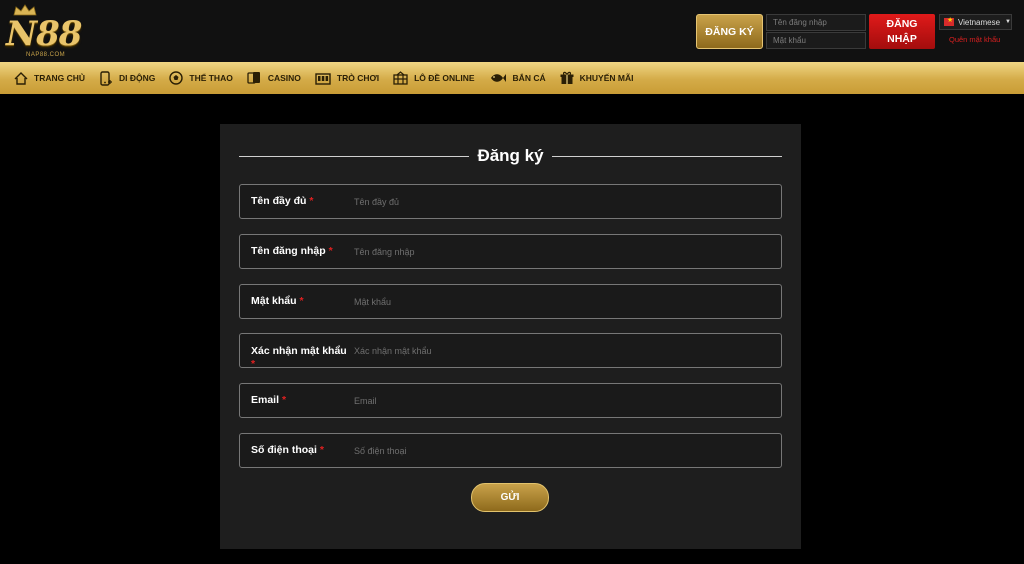  I want to click on login-label-line1: ĐĂNG, so click(902, 23).